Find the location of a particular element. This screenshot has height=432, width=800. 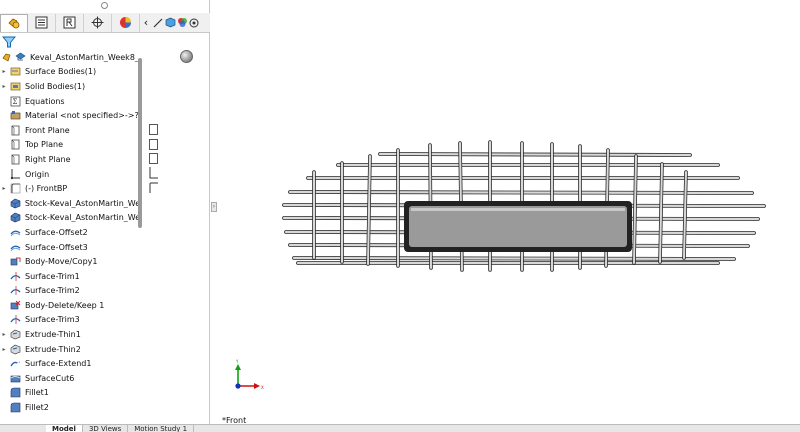

panel-collapse-handle: › is located at coordinates (214, 207).